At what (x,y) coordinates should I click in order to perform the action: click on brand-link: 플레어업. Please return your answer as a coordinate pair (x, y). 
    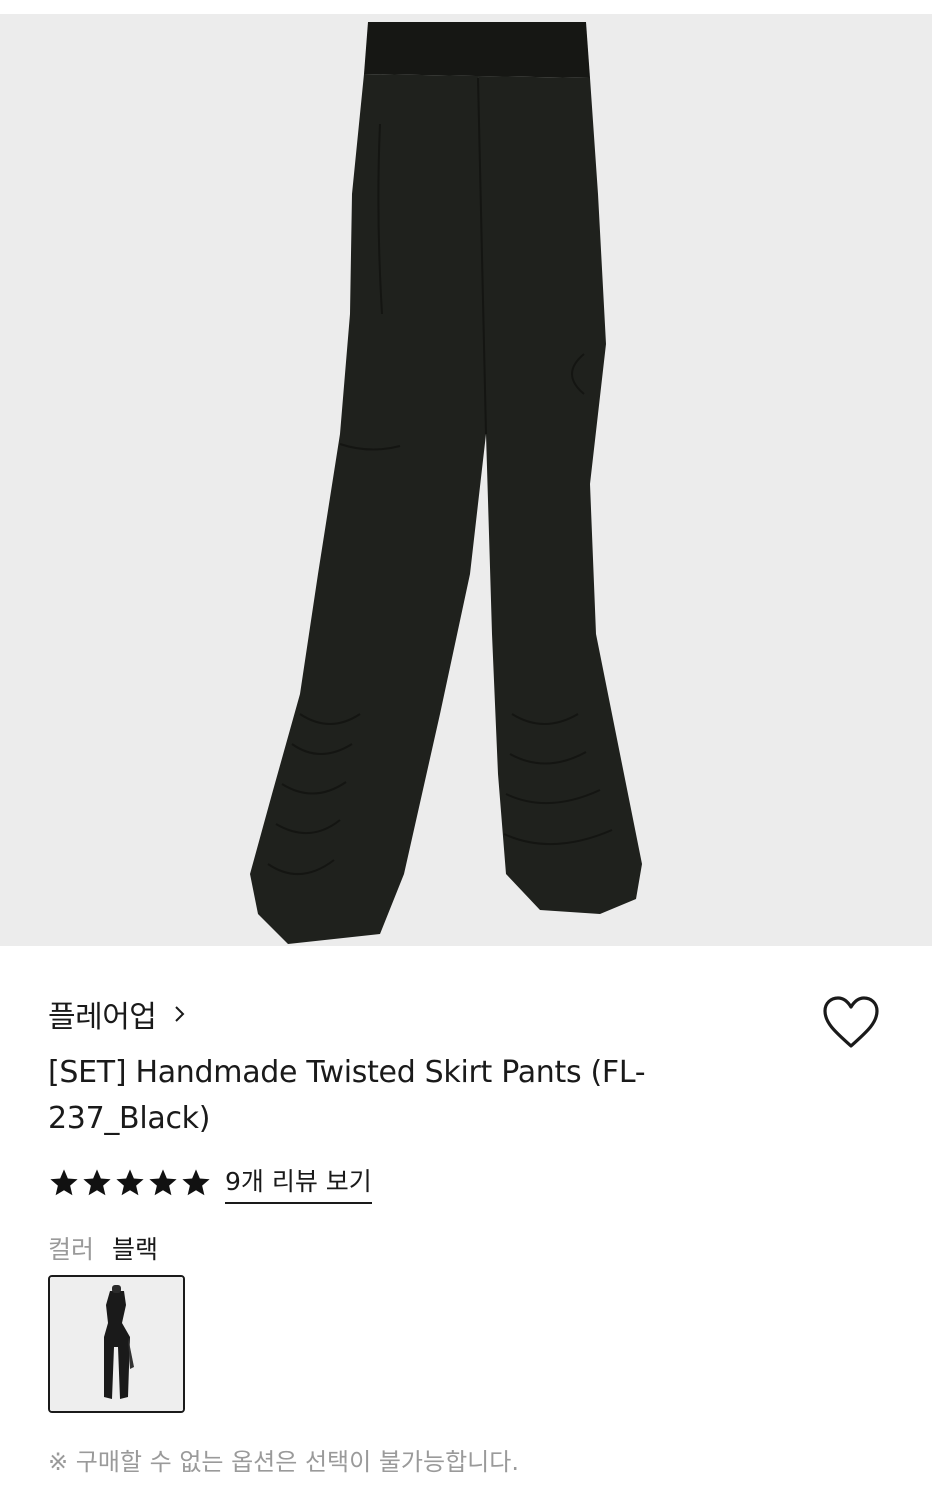
    Looking at the image, I should click on (119, 1014).